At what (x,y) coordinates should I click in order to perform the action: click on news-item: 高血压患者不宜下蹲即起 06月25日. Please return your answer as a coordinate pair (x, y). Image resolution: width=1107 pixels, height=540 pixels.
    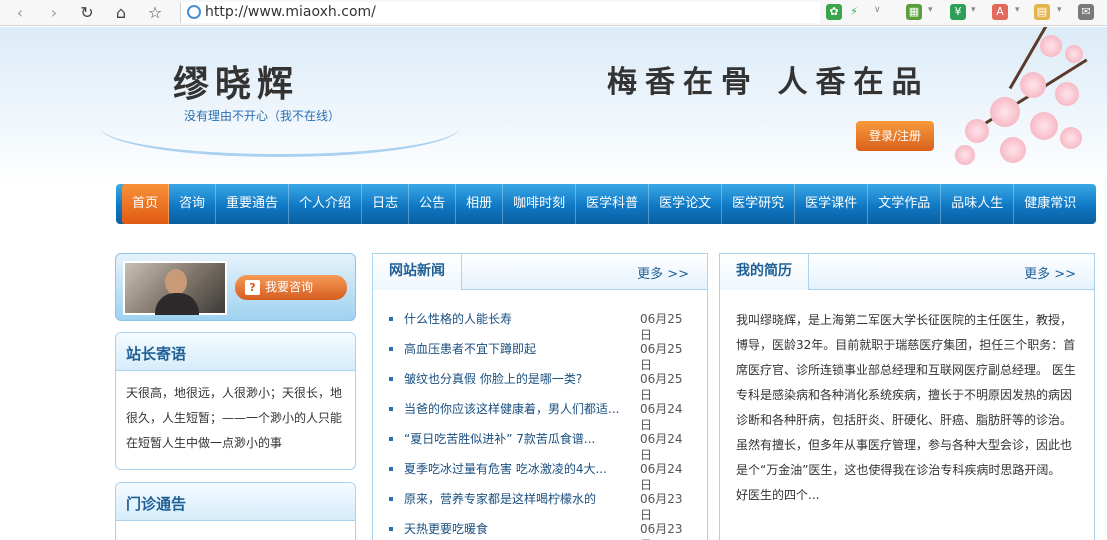
    Looking at the image, I should click on (541, 356).